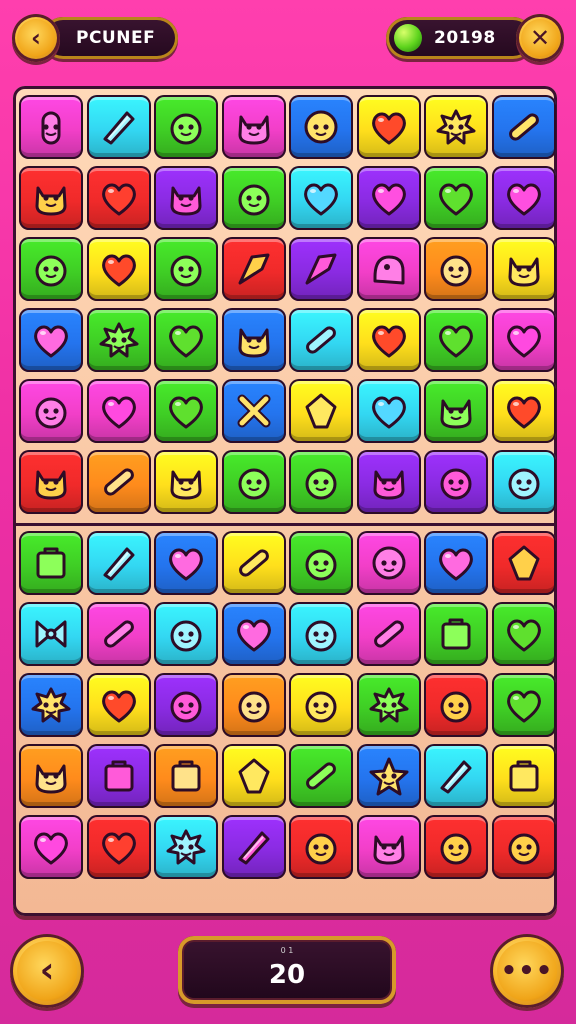 This screenshot has height=1024, width=576. Describe the element at coordinates (540, 38) in the screenshot. I see `close-button: ✕` at that location.